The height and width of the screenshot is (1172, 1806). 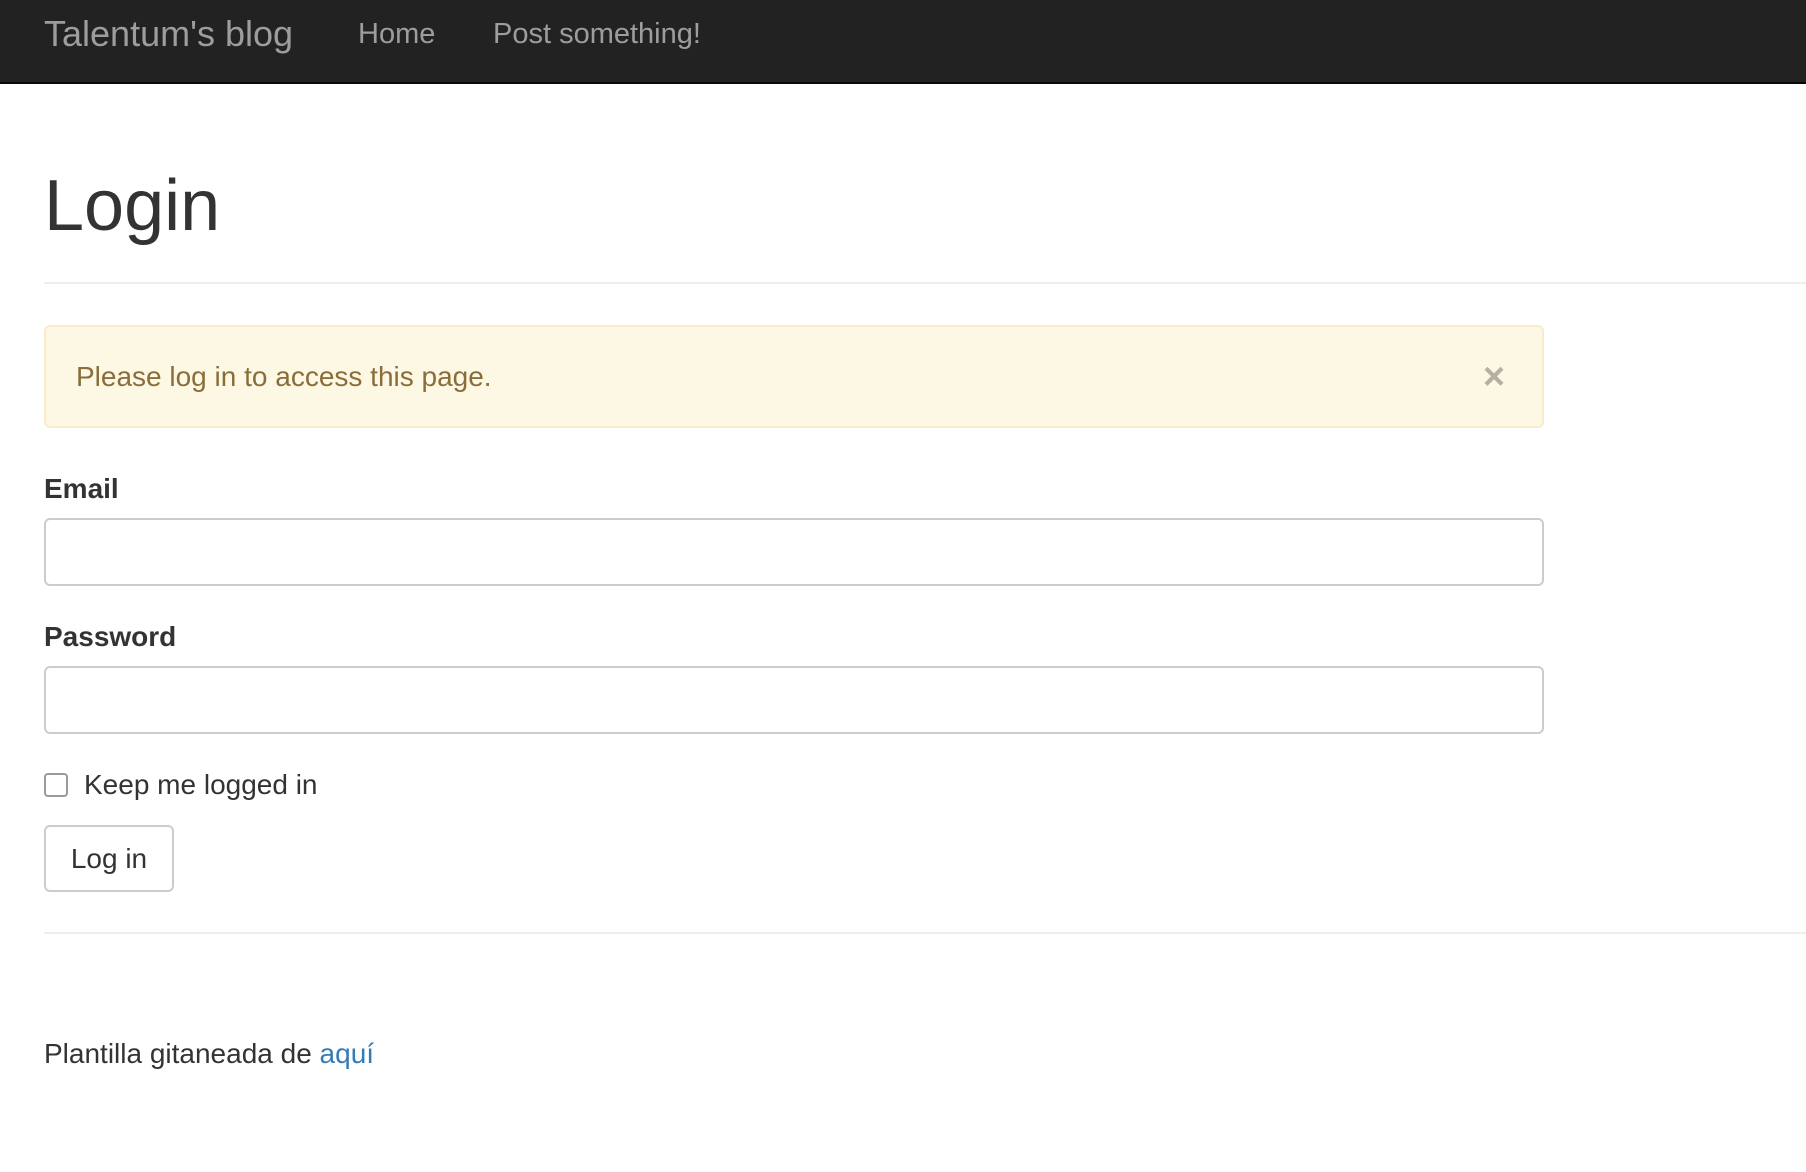 I want to click on title-divider, so click(x=925, y=283).